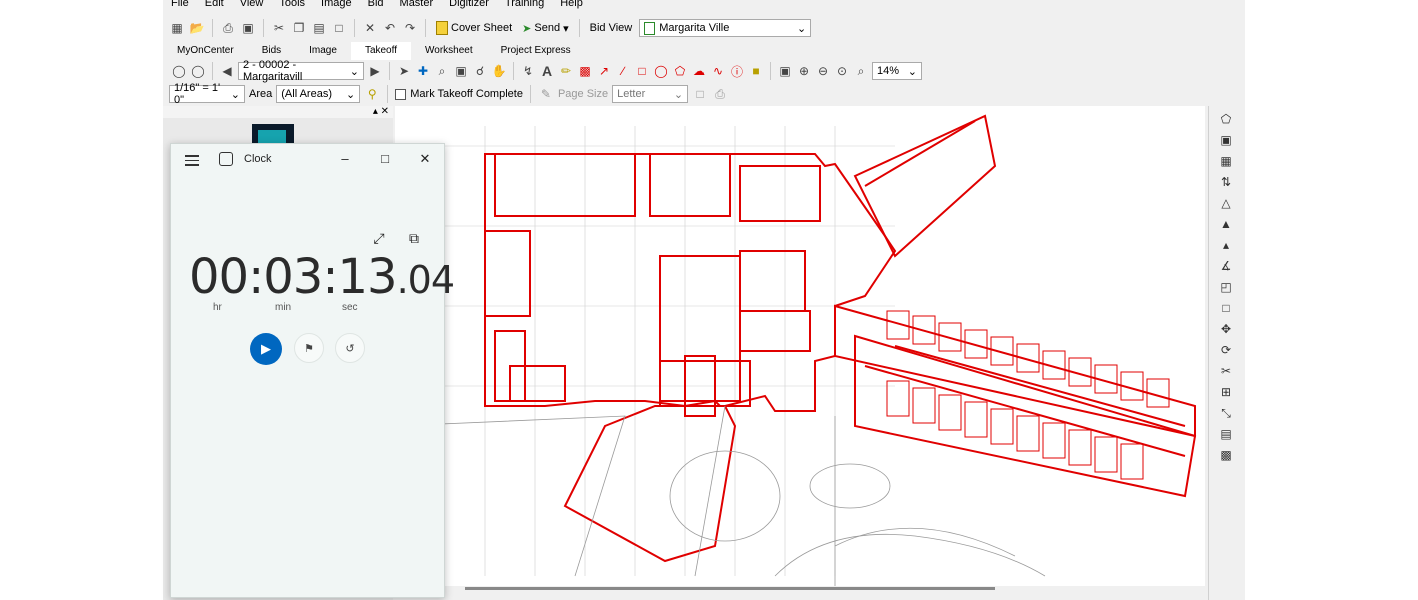  I want to click on minimize-icon: –, so click(345, 159).